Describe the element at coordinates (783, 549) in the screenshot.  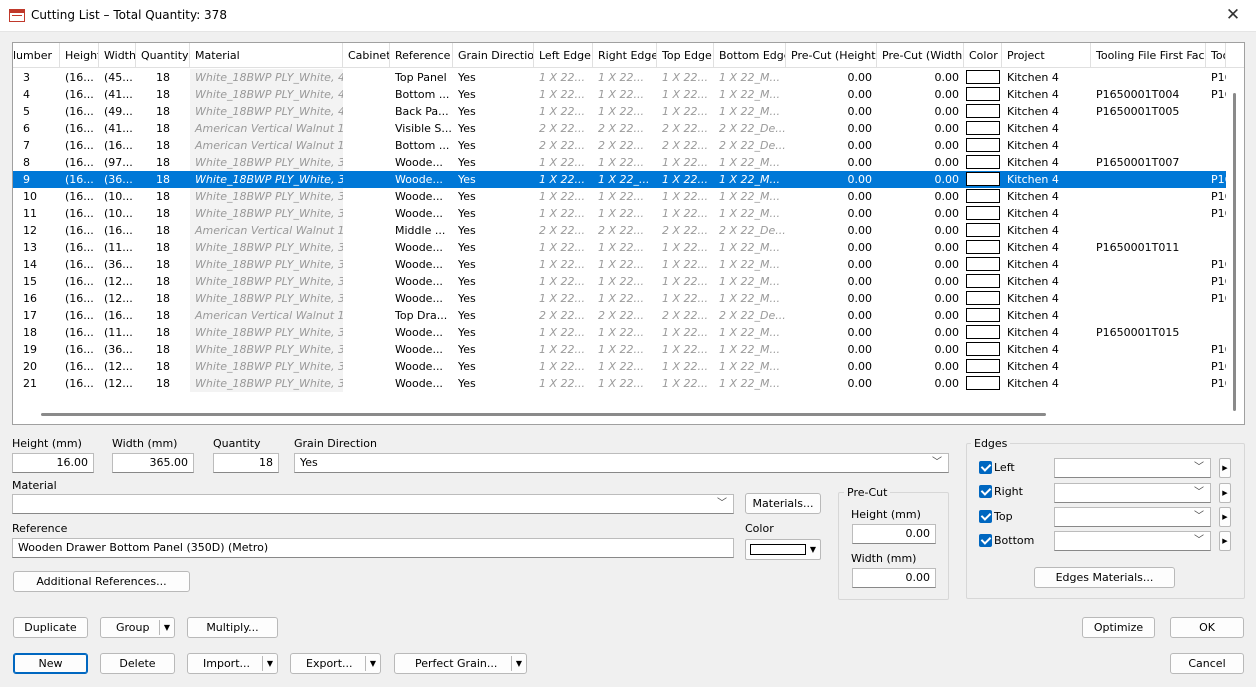
I see `color-picker: ▼` at that location.